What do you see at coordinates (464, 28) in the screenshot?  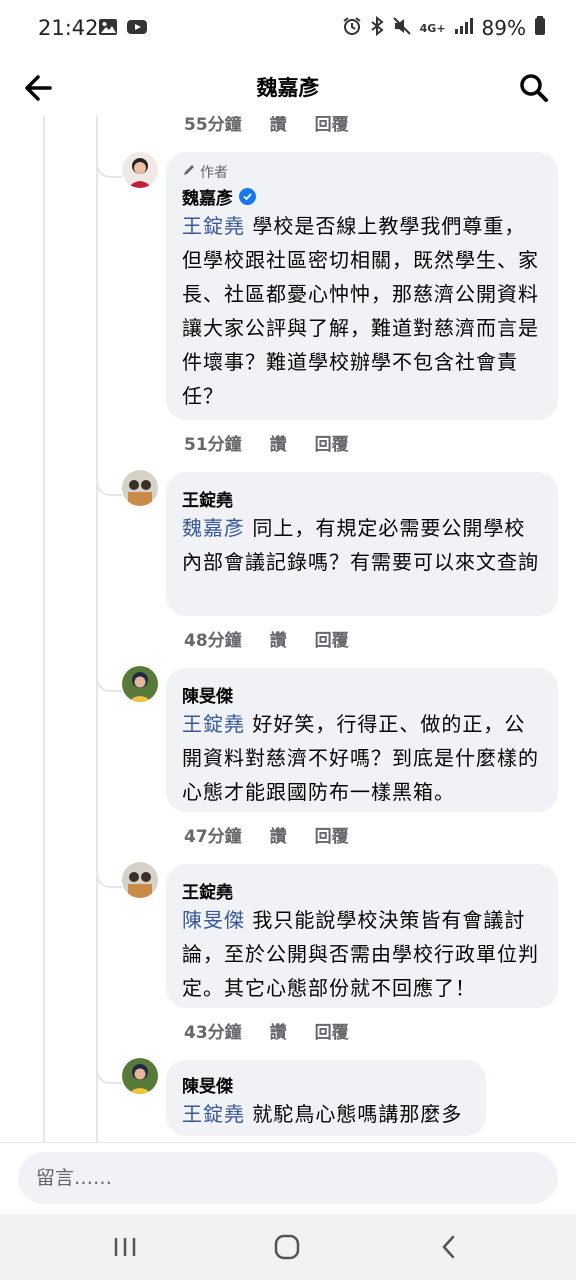 I see `signal-icon` at bounding box center [464, 28].